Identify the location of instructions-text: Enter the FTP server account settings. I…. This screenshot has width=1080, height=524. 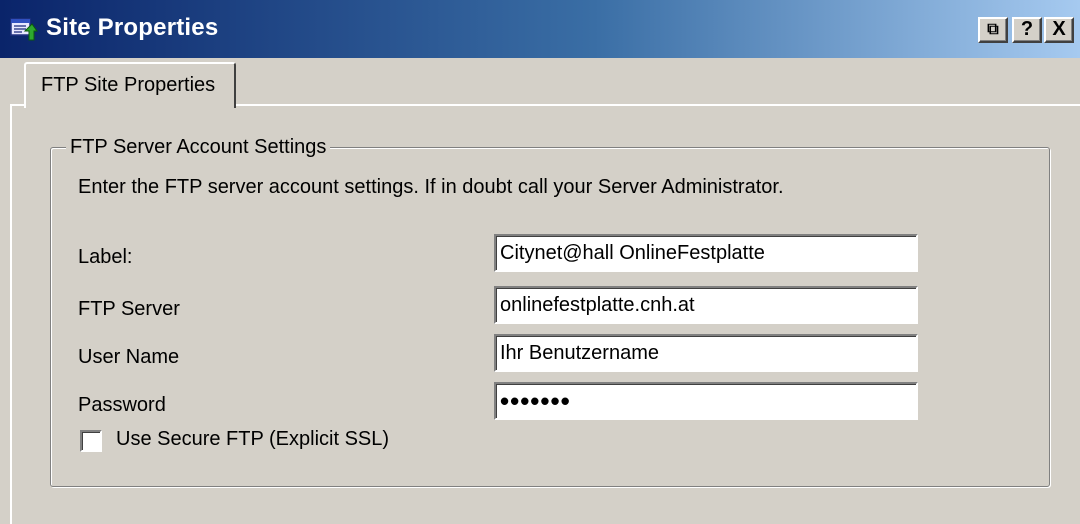
(431, 187).